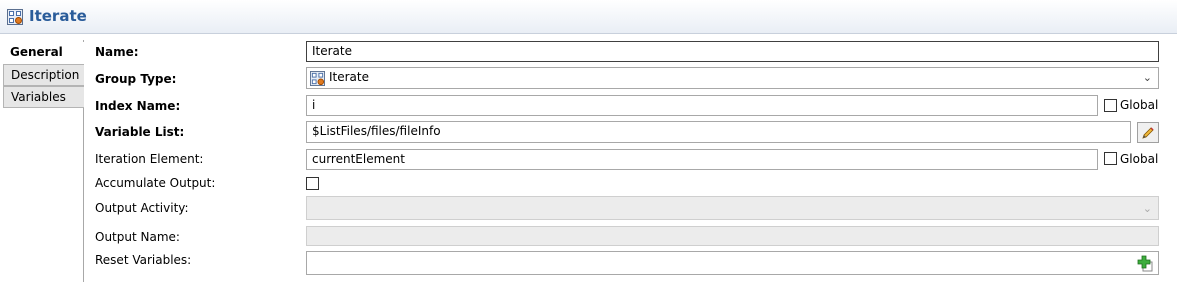 This screenshot has height=282, width=1177. I want to click on output-name-input, so click(732, 236).